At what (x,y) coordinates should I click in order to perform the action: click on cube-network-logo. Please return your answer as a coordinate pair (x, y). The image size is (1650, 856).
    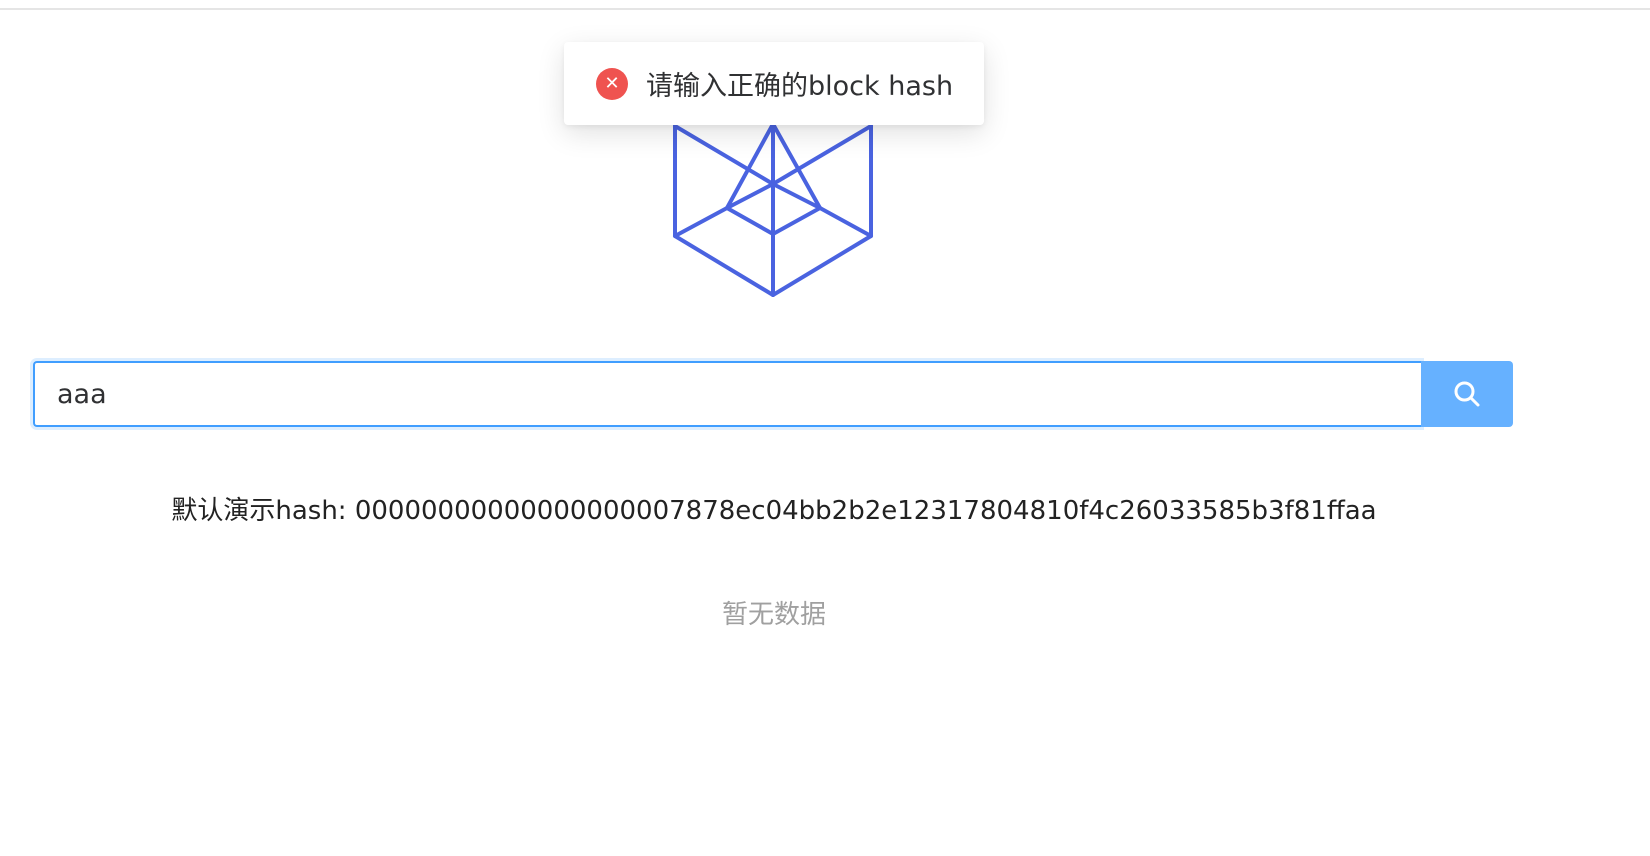
    Looking at the image, I should click on (773, 209).